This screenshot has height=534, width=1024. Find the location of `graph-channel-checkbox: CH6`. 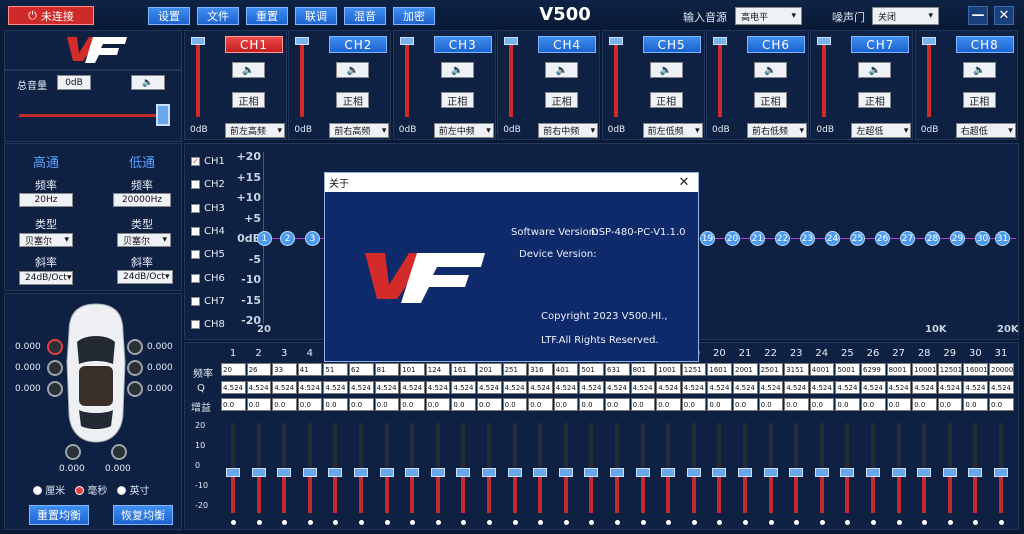

graph-channel-checkbox: CH6 is located at coordinates (208, 277).